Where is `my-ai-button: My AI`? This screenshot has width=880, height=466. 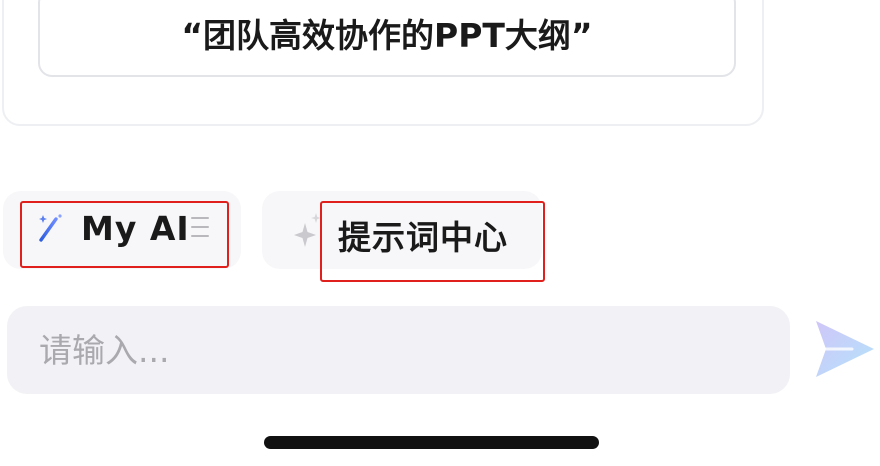
my-ai-button: My AI is located at coordinates (122, 230).